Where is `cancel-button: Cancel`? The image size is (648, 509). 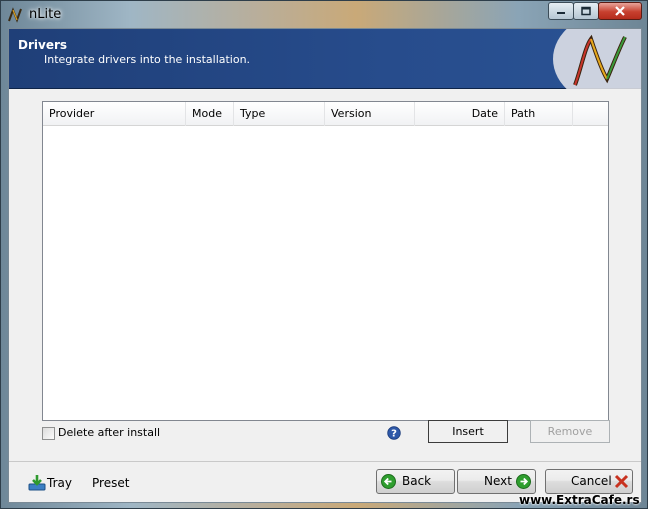
cancel-button: Cancel is located at coordinates (589, 481).